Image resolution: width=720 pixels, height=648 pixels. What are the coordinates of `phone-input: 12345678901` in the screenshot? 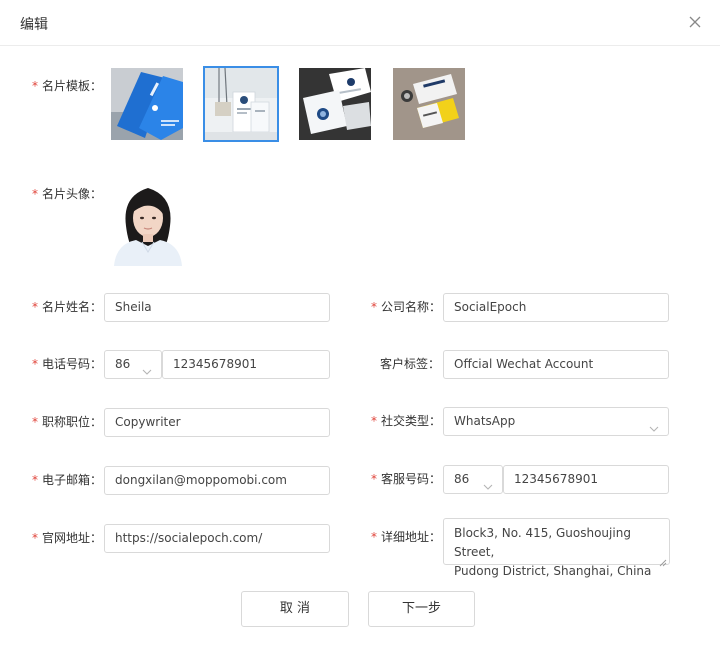 It's located at (246, 364).